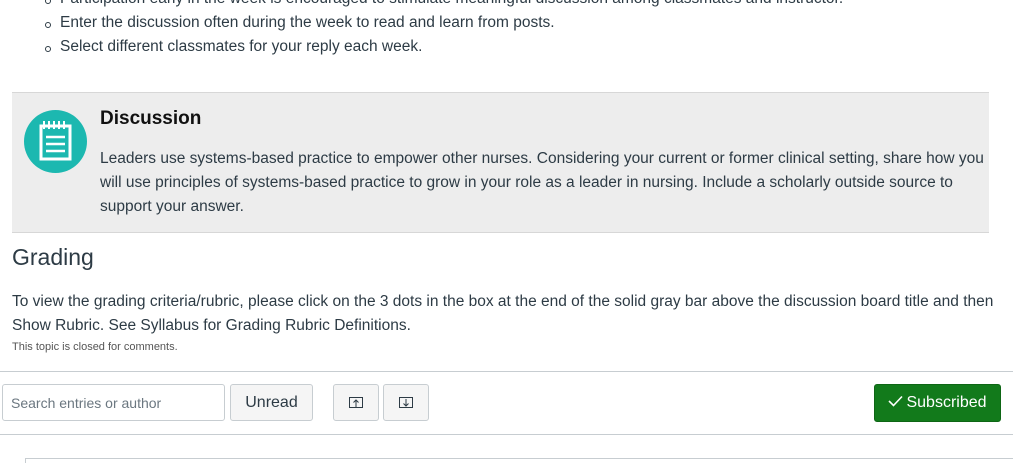  I want to click on unread-button: Unread, so click(271, 402).